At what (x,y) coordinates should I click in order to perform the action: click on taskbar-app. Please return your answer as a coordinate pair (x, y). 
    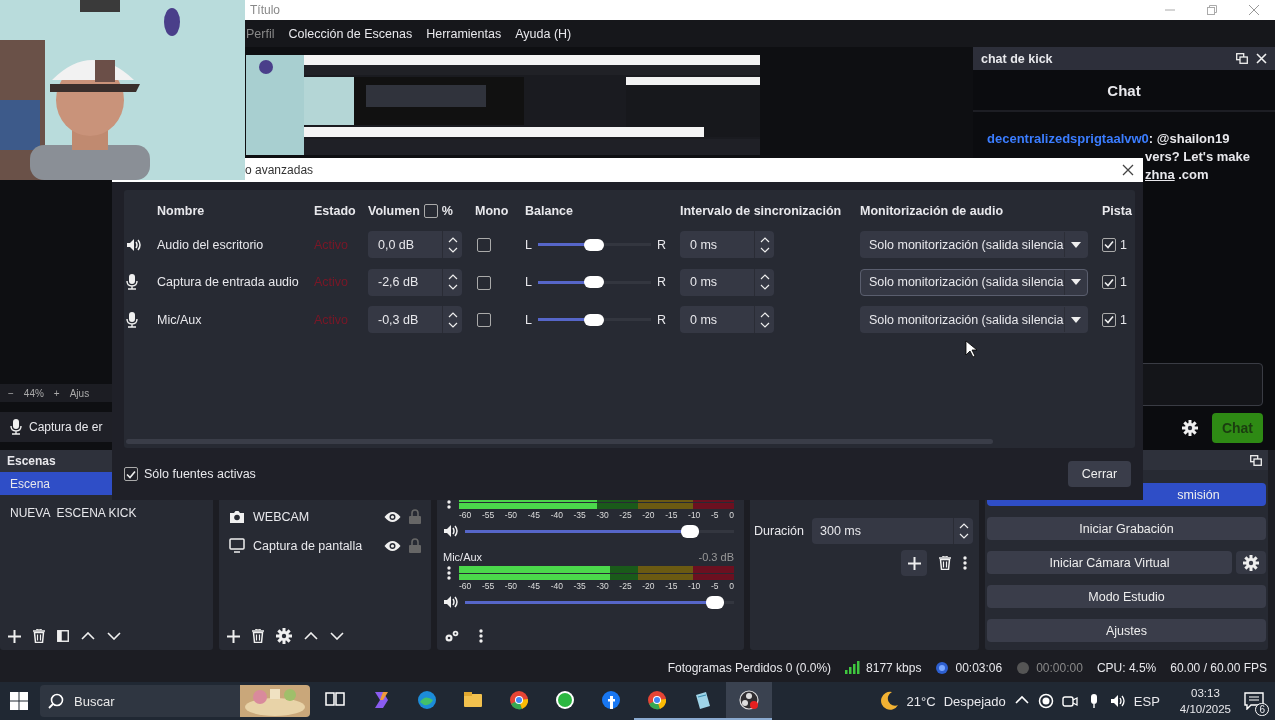
    Looking at the image, I should click on (749, 701).